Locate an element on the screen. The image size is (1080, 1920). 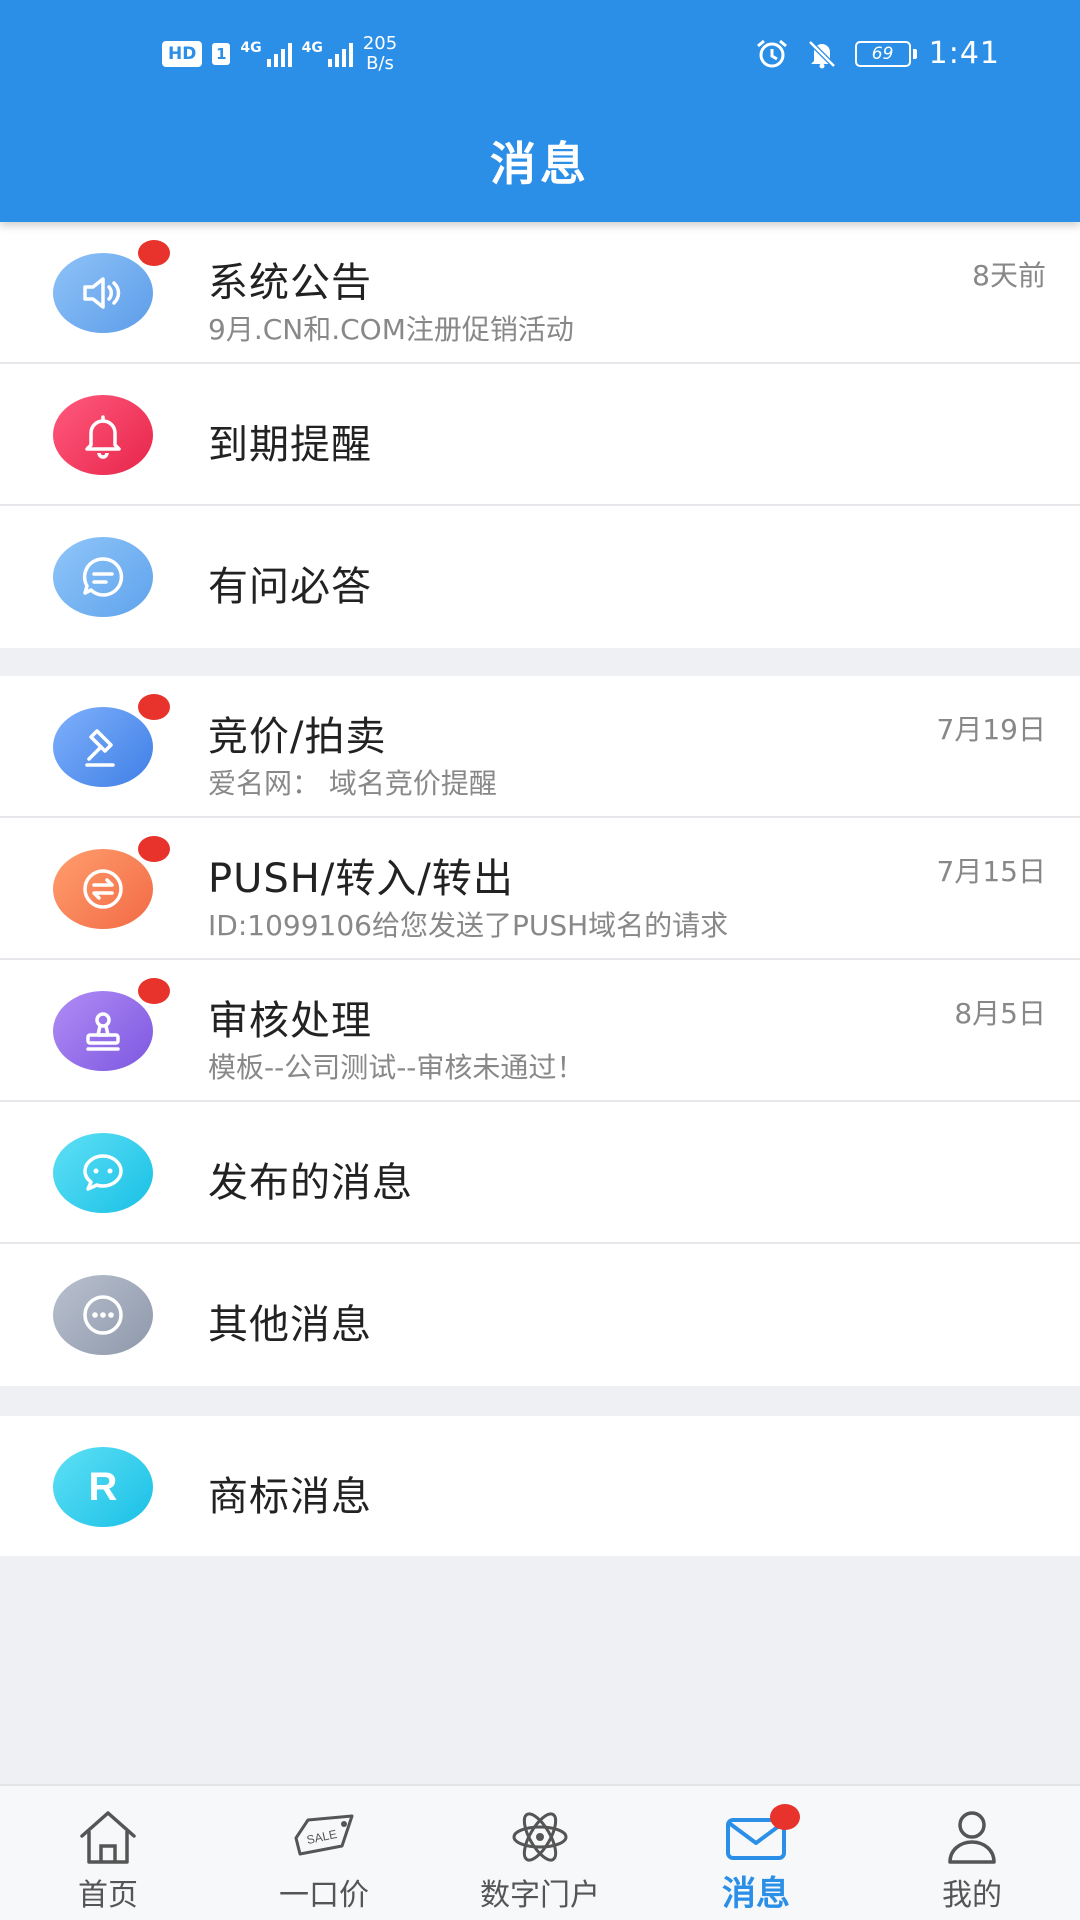
message-row-other: 其他消息 is located at coordinates (540, 1315).